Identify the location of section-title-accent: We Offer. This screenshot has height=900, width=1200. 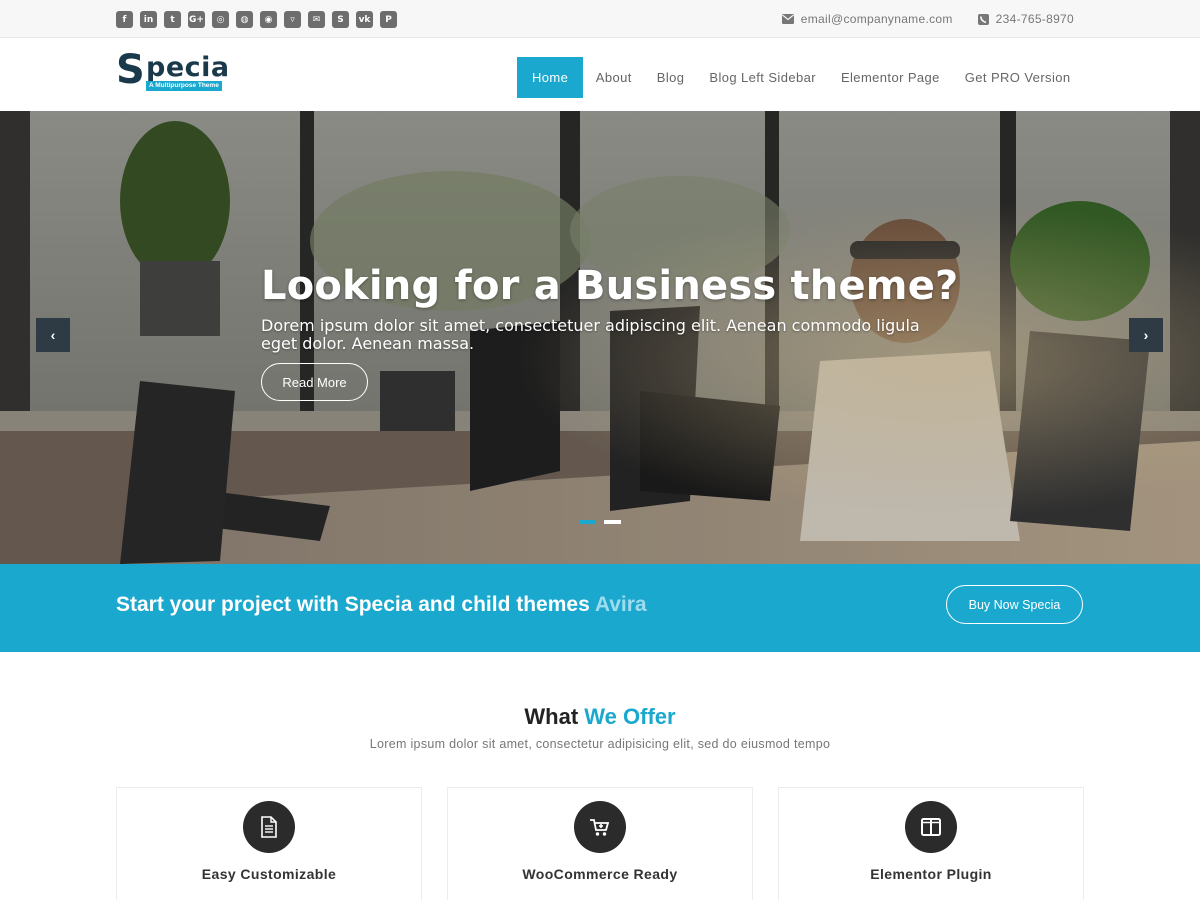
(630, 716).